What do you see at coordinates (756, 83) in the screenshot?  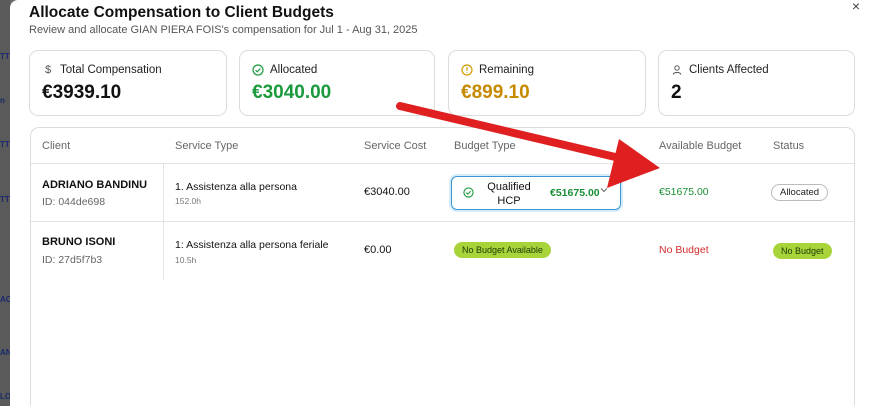 I see `clients-affected-card: Clients Affected 2` at bounding box center [756, 83].